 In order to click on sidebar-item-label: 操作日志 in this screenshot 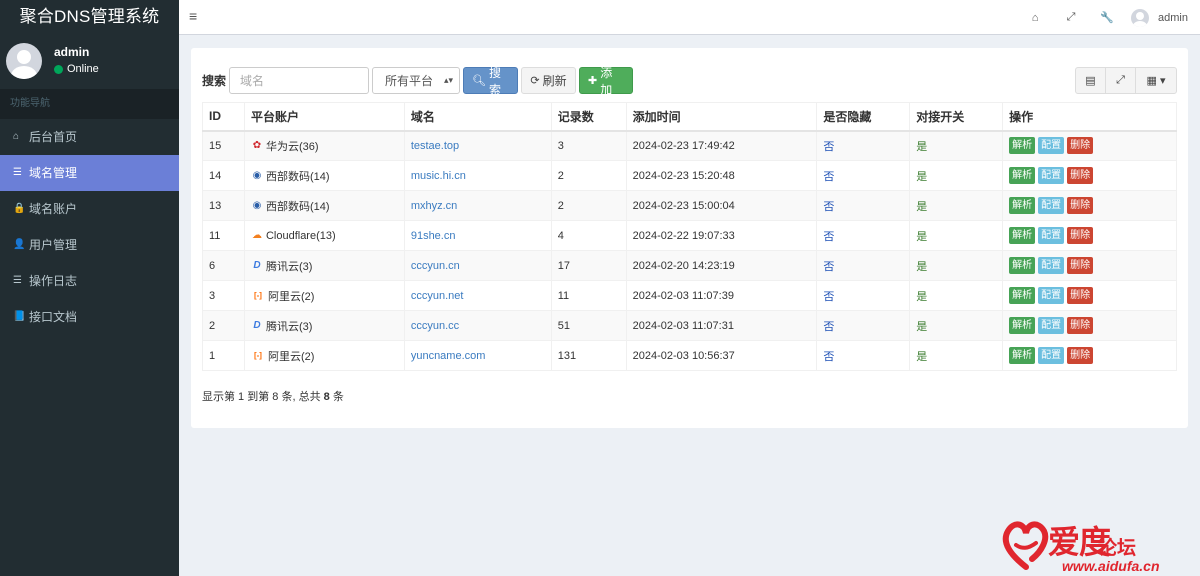, I will do `click(53, 281)`.